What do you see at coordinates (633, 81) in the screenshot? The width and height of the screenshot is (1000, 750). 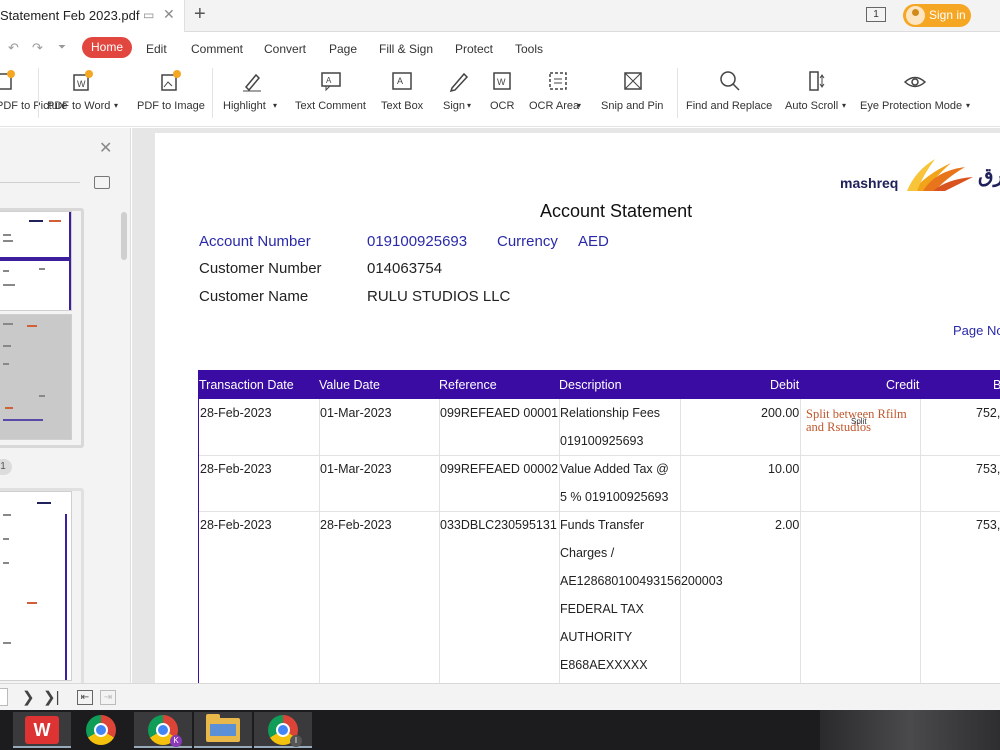 I see `snip-pin-icon` at bounding box center [633, 81].